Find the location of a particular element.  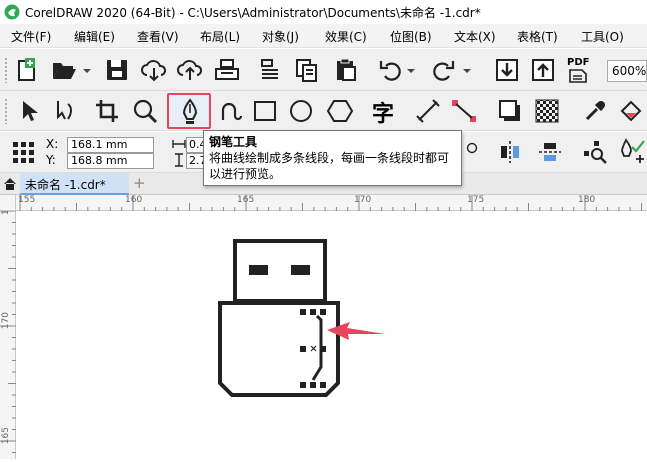

add-tab-button: + is located at coordinates (139, 183).